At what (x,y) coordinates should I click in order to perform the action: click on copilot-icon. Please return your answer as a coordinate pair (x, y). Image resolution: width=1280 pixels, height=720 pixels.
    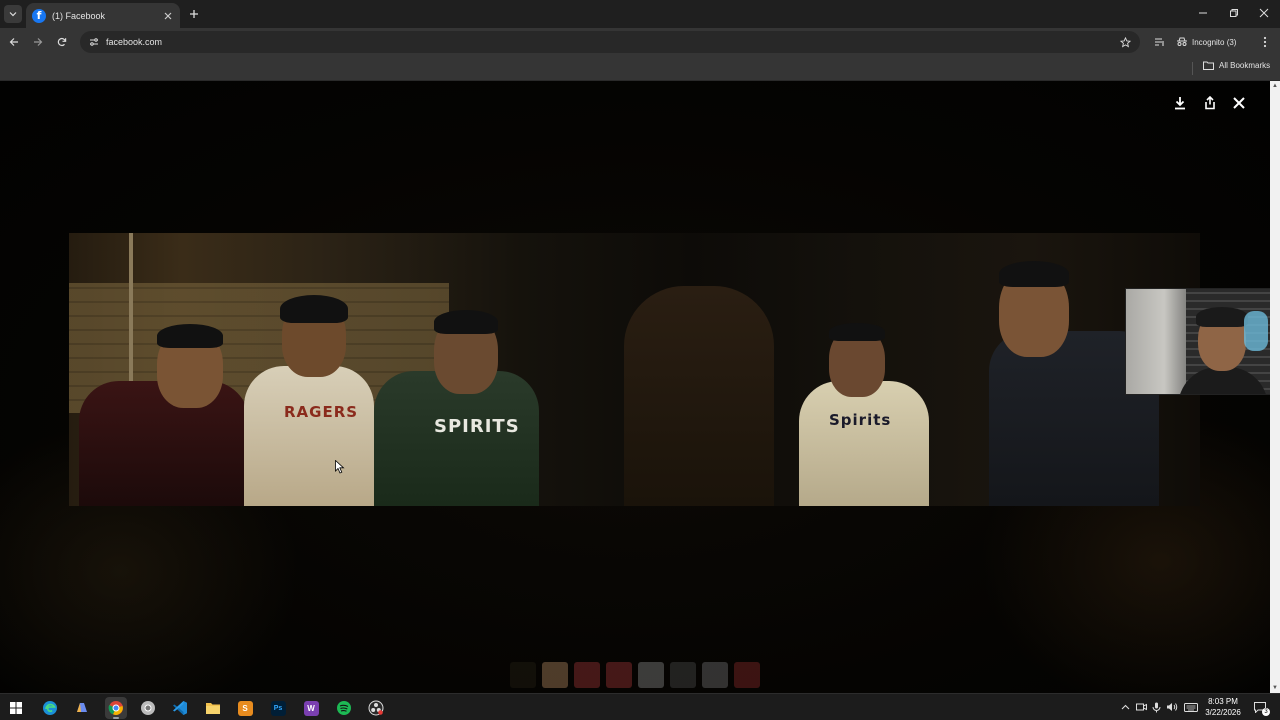
    Looking at the image, I should click on (82, 707).